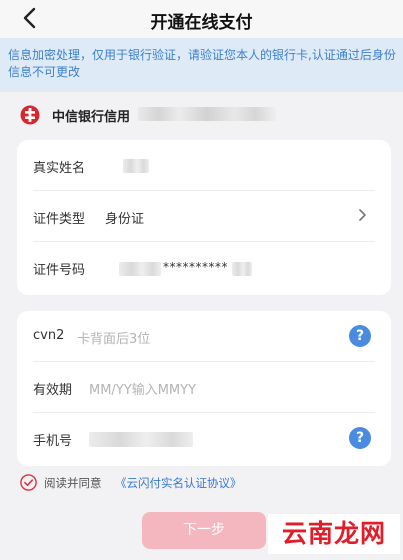  What do you see at coordinates (59, 270) in the screenshot?
I see `id-number-label: 证件号码` at bounding box center [59, 270].